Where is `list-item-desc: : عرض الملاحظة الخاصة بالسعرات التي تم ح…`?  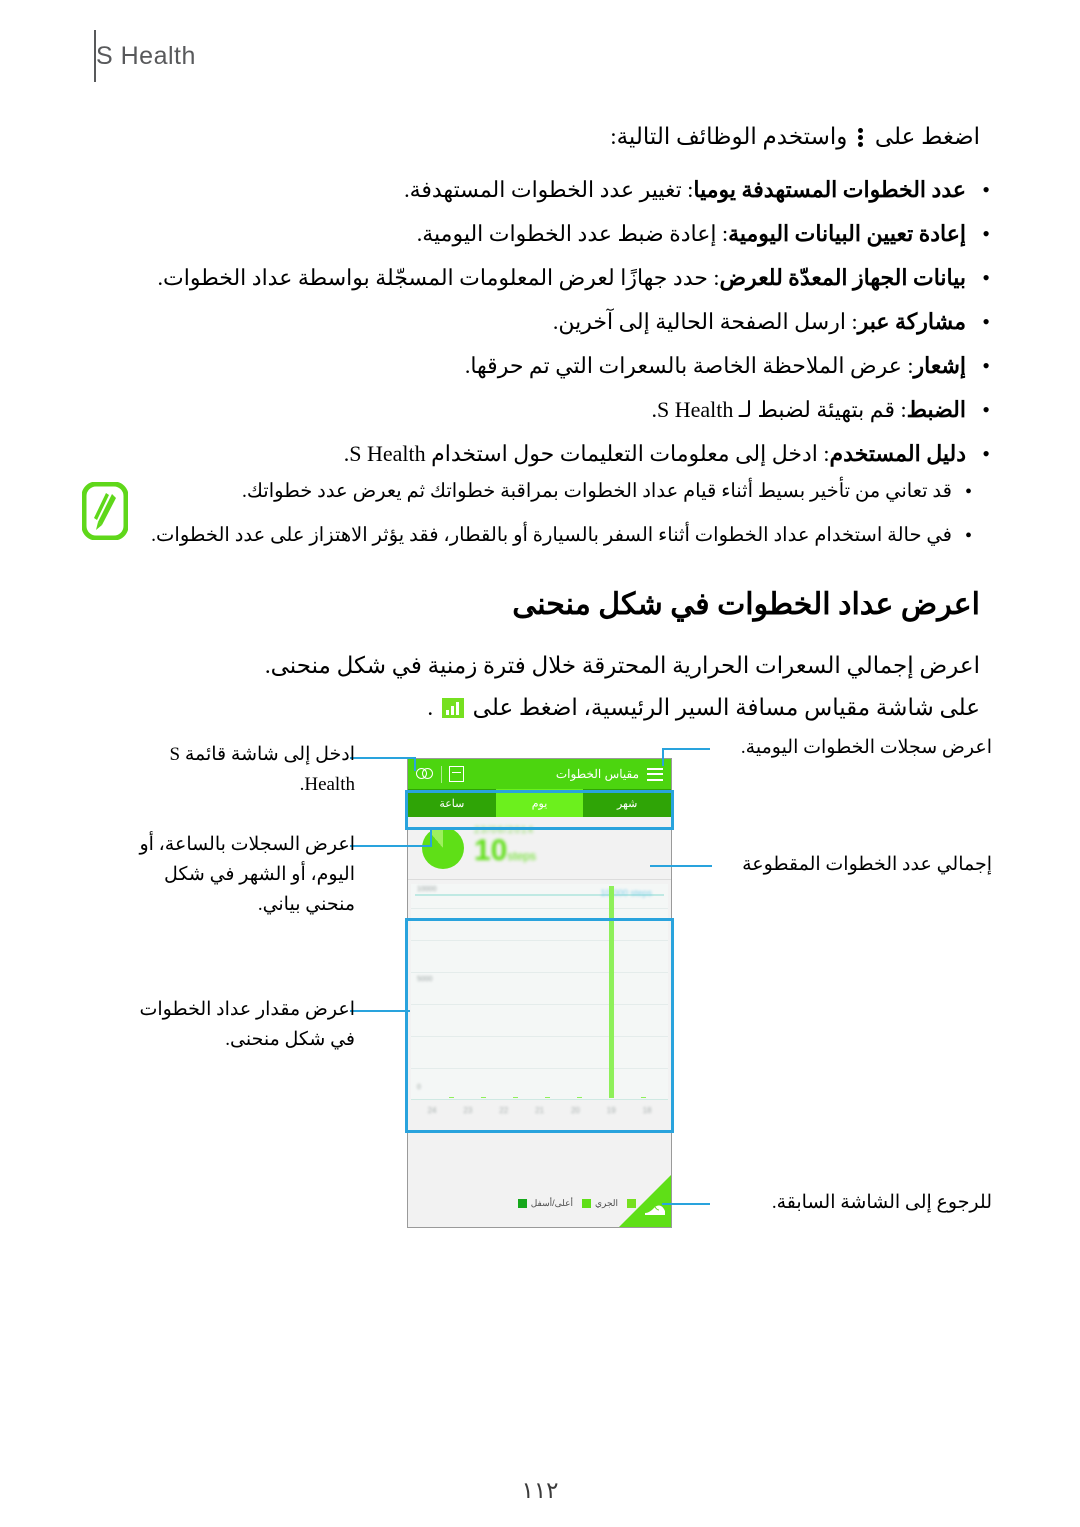 list-item-desc: : عرض الملاحظة الخاصة بالسعرات التي تم ح… is located at coordinates (689, 365).